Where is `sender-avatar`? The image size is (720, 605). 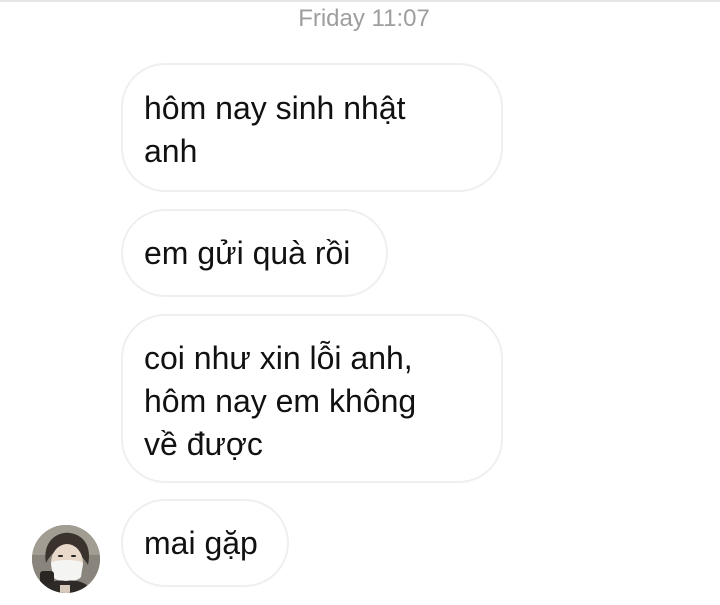
sender-avatar is located at coordinates (66, 559).